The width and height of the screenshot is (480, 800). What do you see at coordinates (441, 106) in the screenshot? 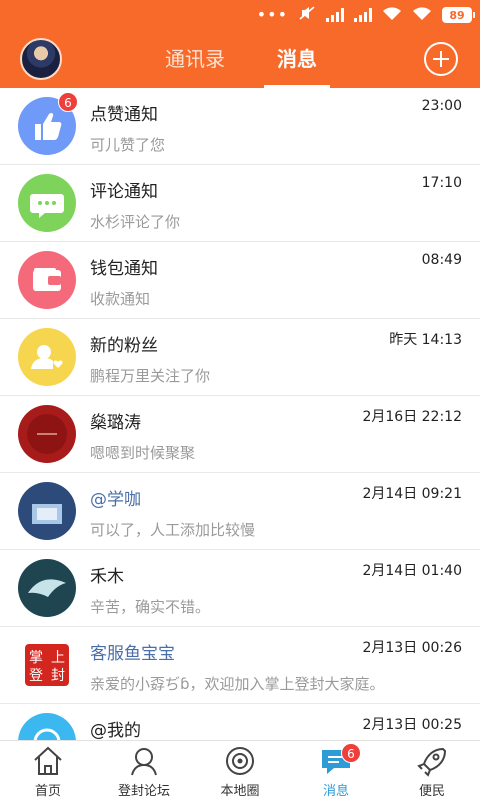
I see `message-time: 23:00` at bounding box center [441, 106].